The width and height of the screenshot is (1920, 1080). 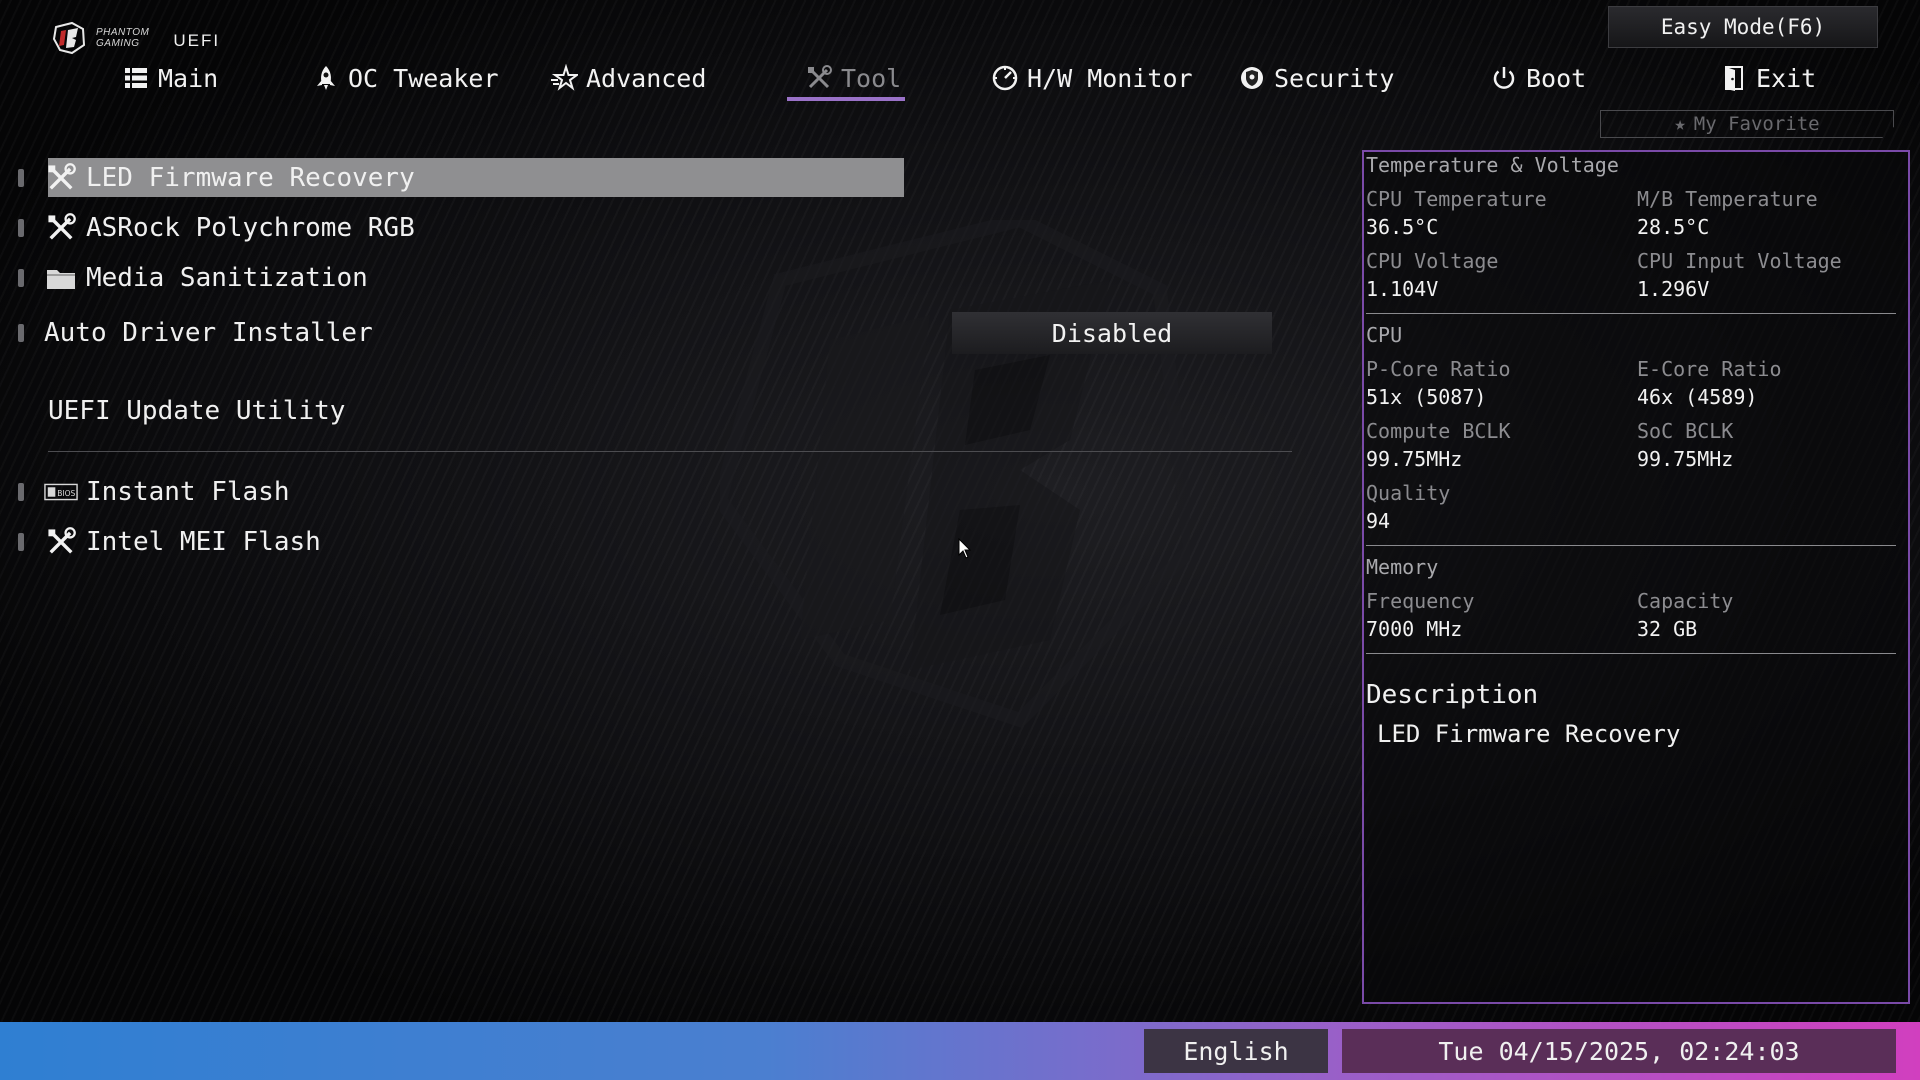 What do you see at coordinates (1492, 165) in the screenshot?
I see `temperature-voltage-heading: Temperature & Voltage` at bounding box center [1492, 165].